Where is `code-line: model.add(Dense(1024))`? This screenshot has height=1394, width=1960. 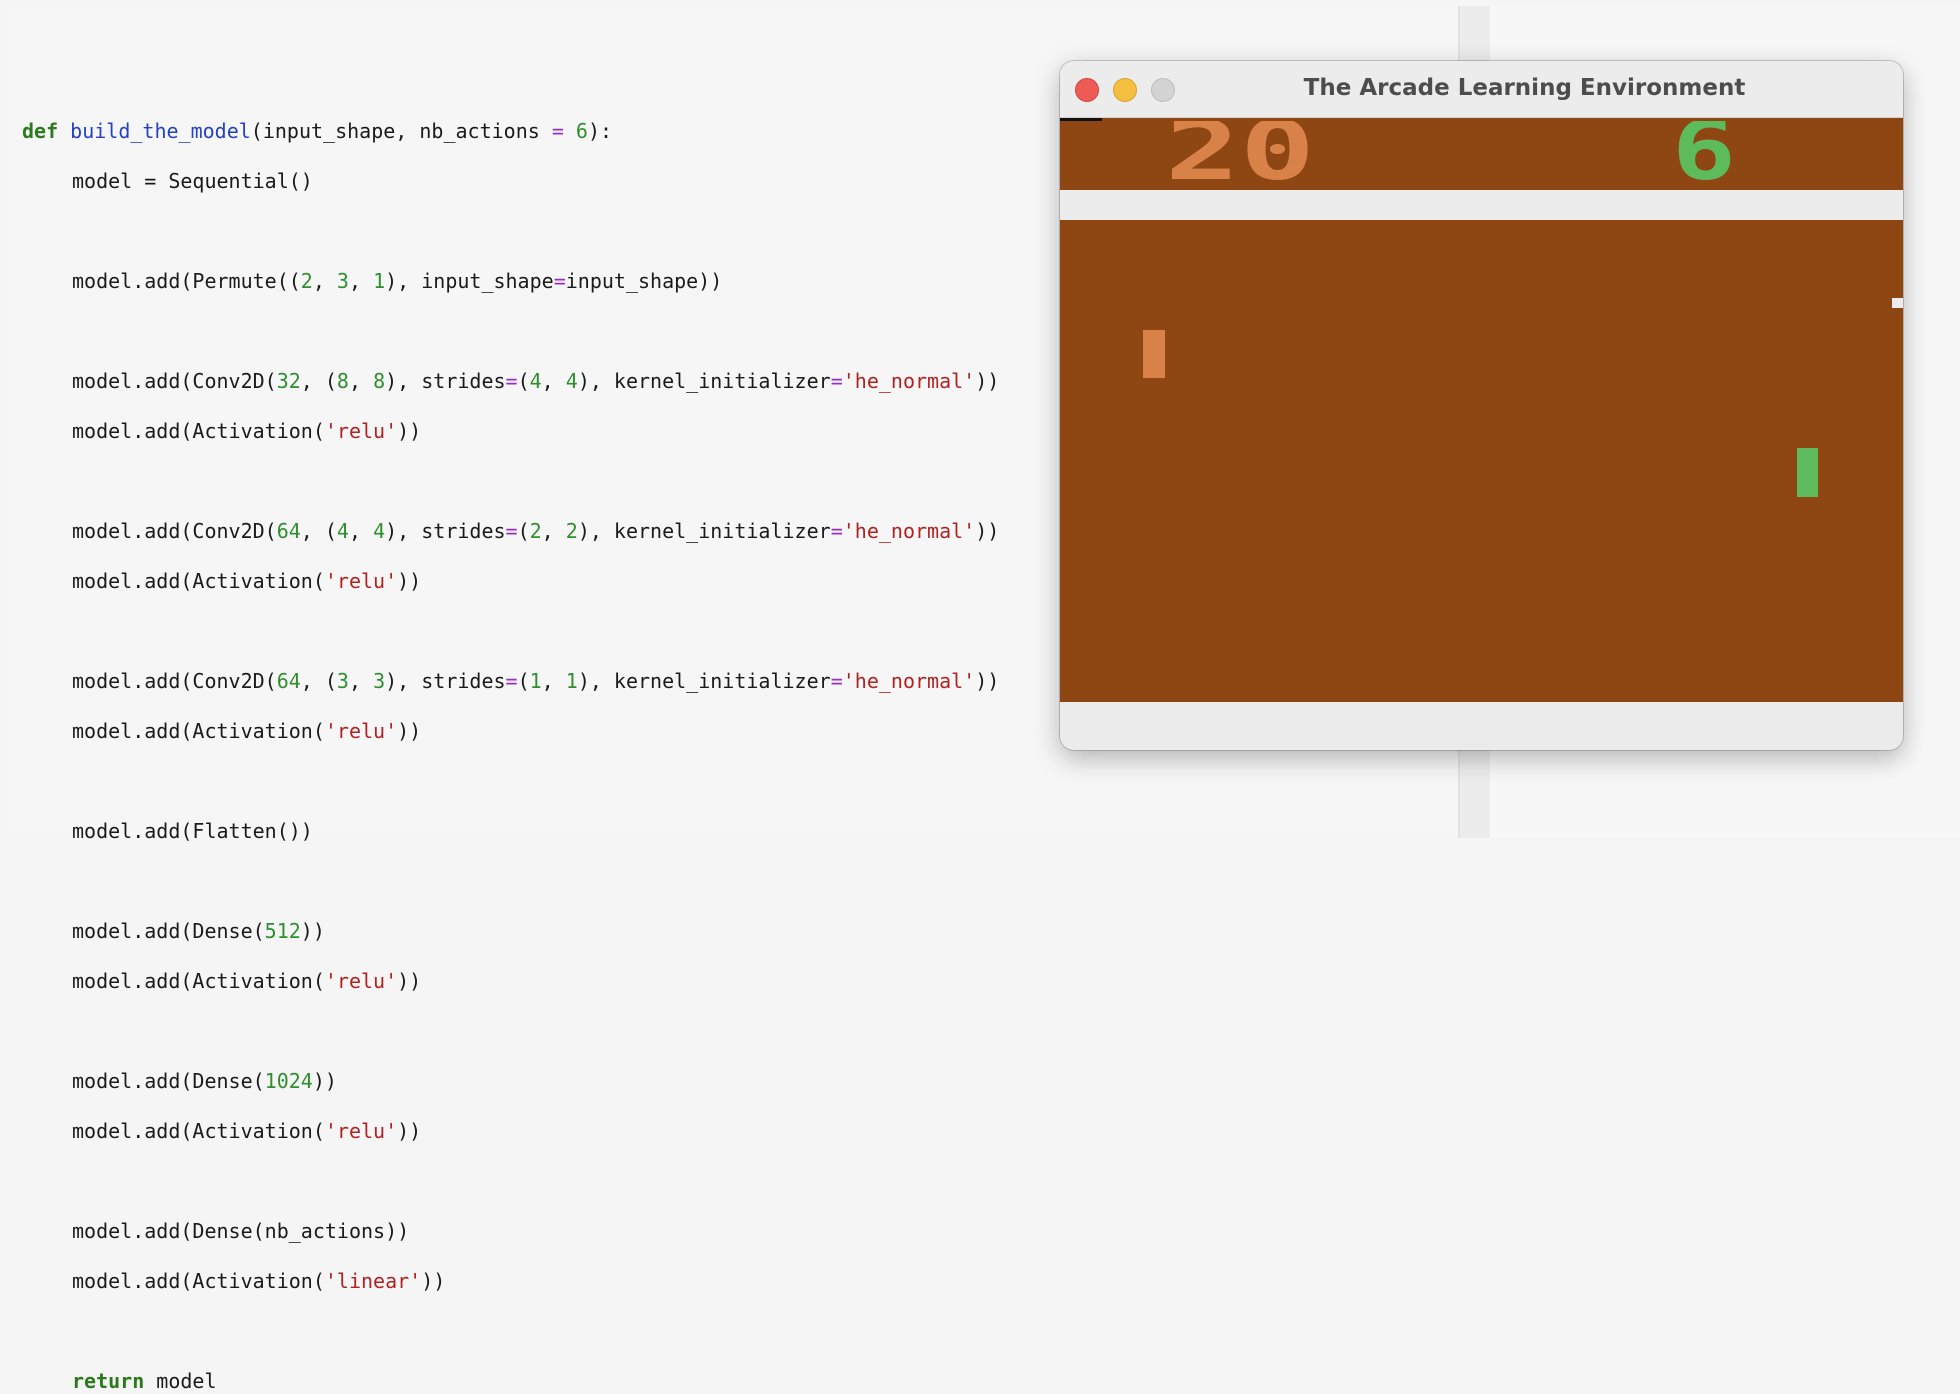 code-line: model.add(Dense(1024)) is located at coordinates (510, 1081).